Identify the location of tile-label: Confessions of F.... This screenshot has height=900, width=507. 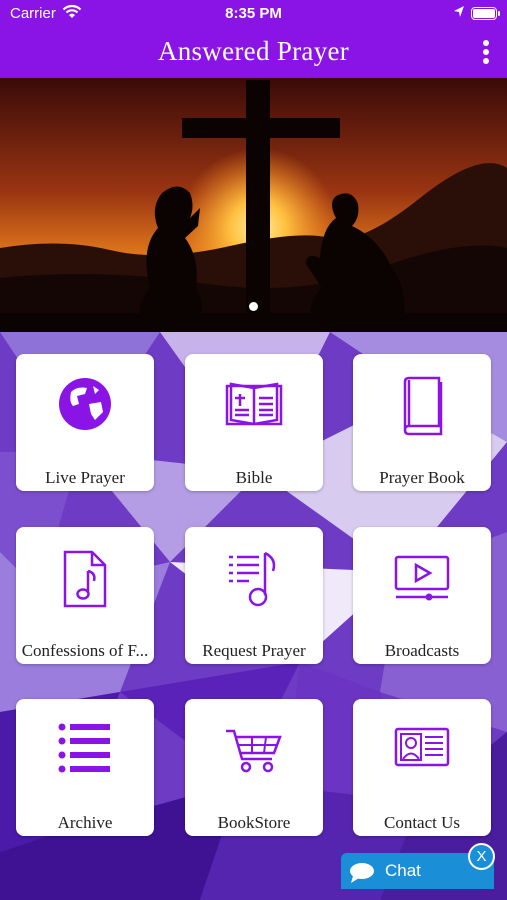
(85, 650).